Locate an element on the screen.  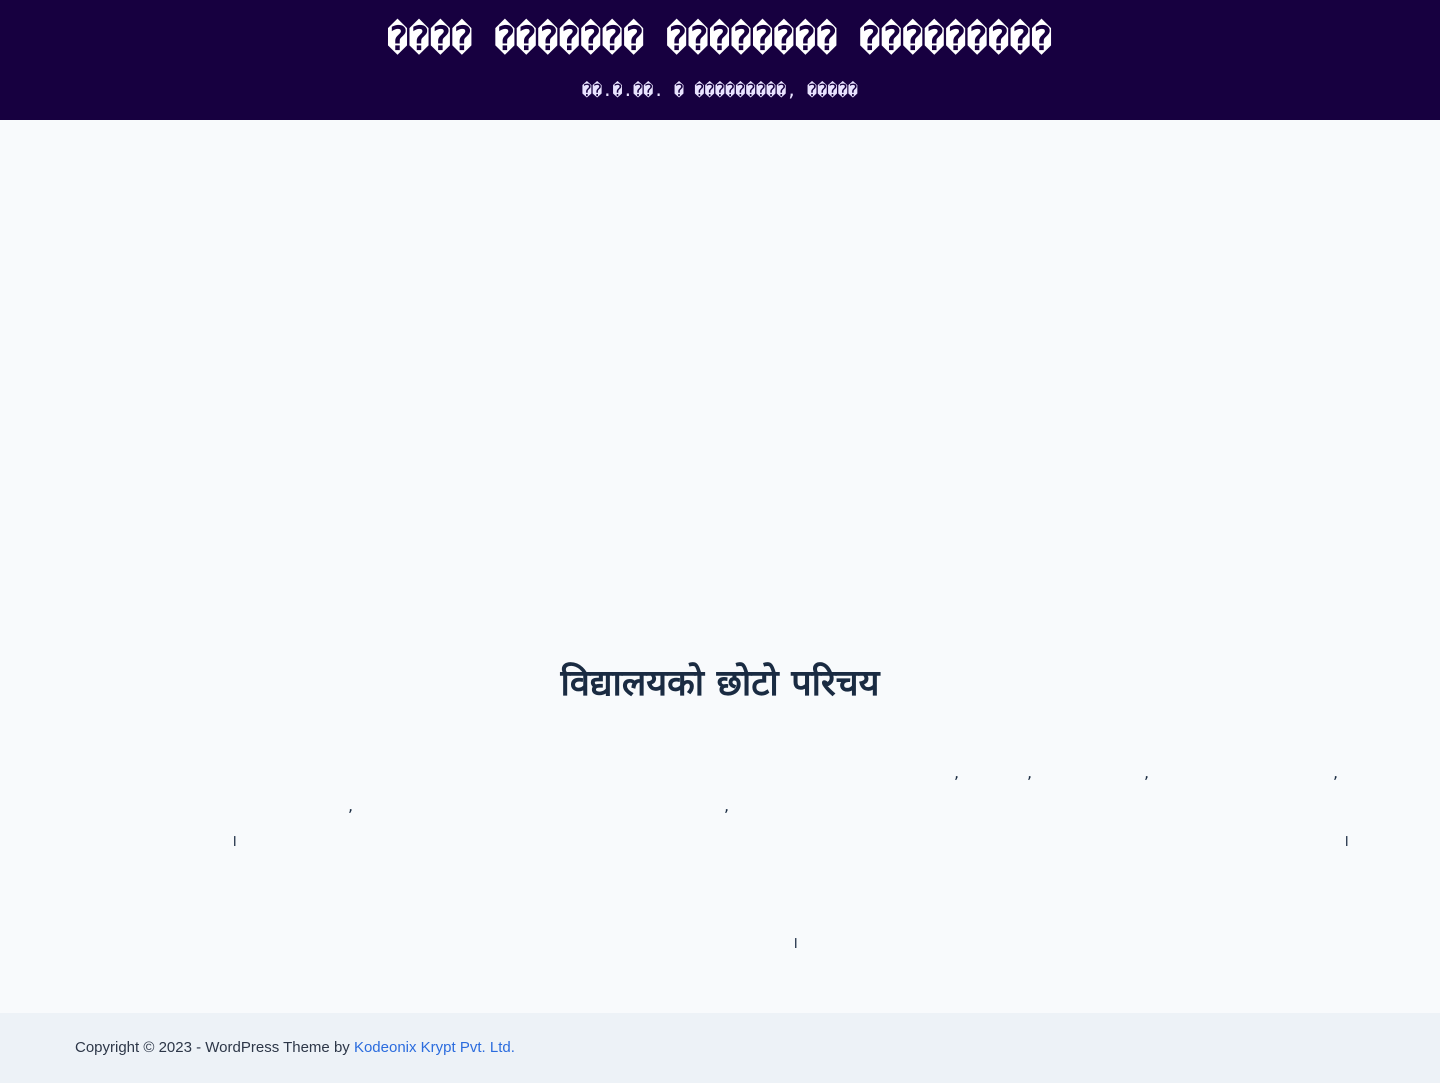
site-title-link: ���� ������� �������� ��������� is located at coordinates (720, 39).